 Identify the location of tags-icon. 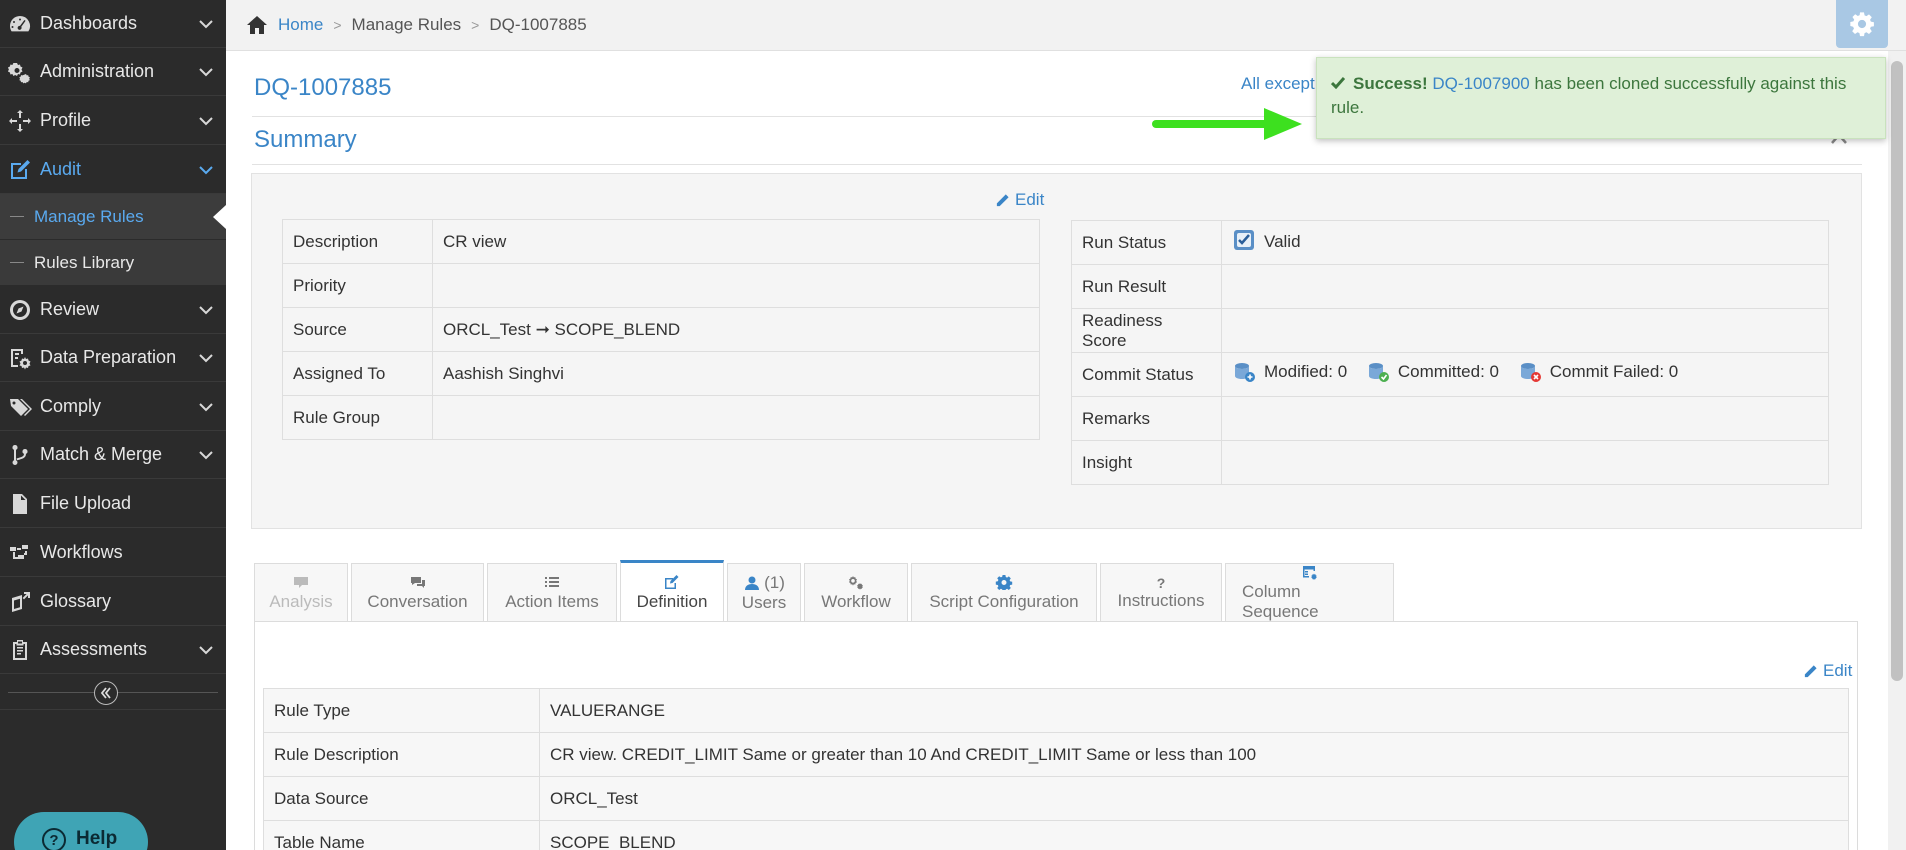
(20, 407).